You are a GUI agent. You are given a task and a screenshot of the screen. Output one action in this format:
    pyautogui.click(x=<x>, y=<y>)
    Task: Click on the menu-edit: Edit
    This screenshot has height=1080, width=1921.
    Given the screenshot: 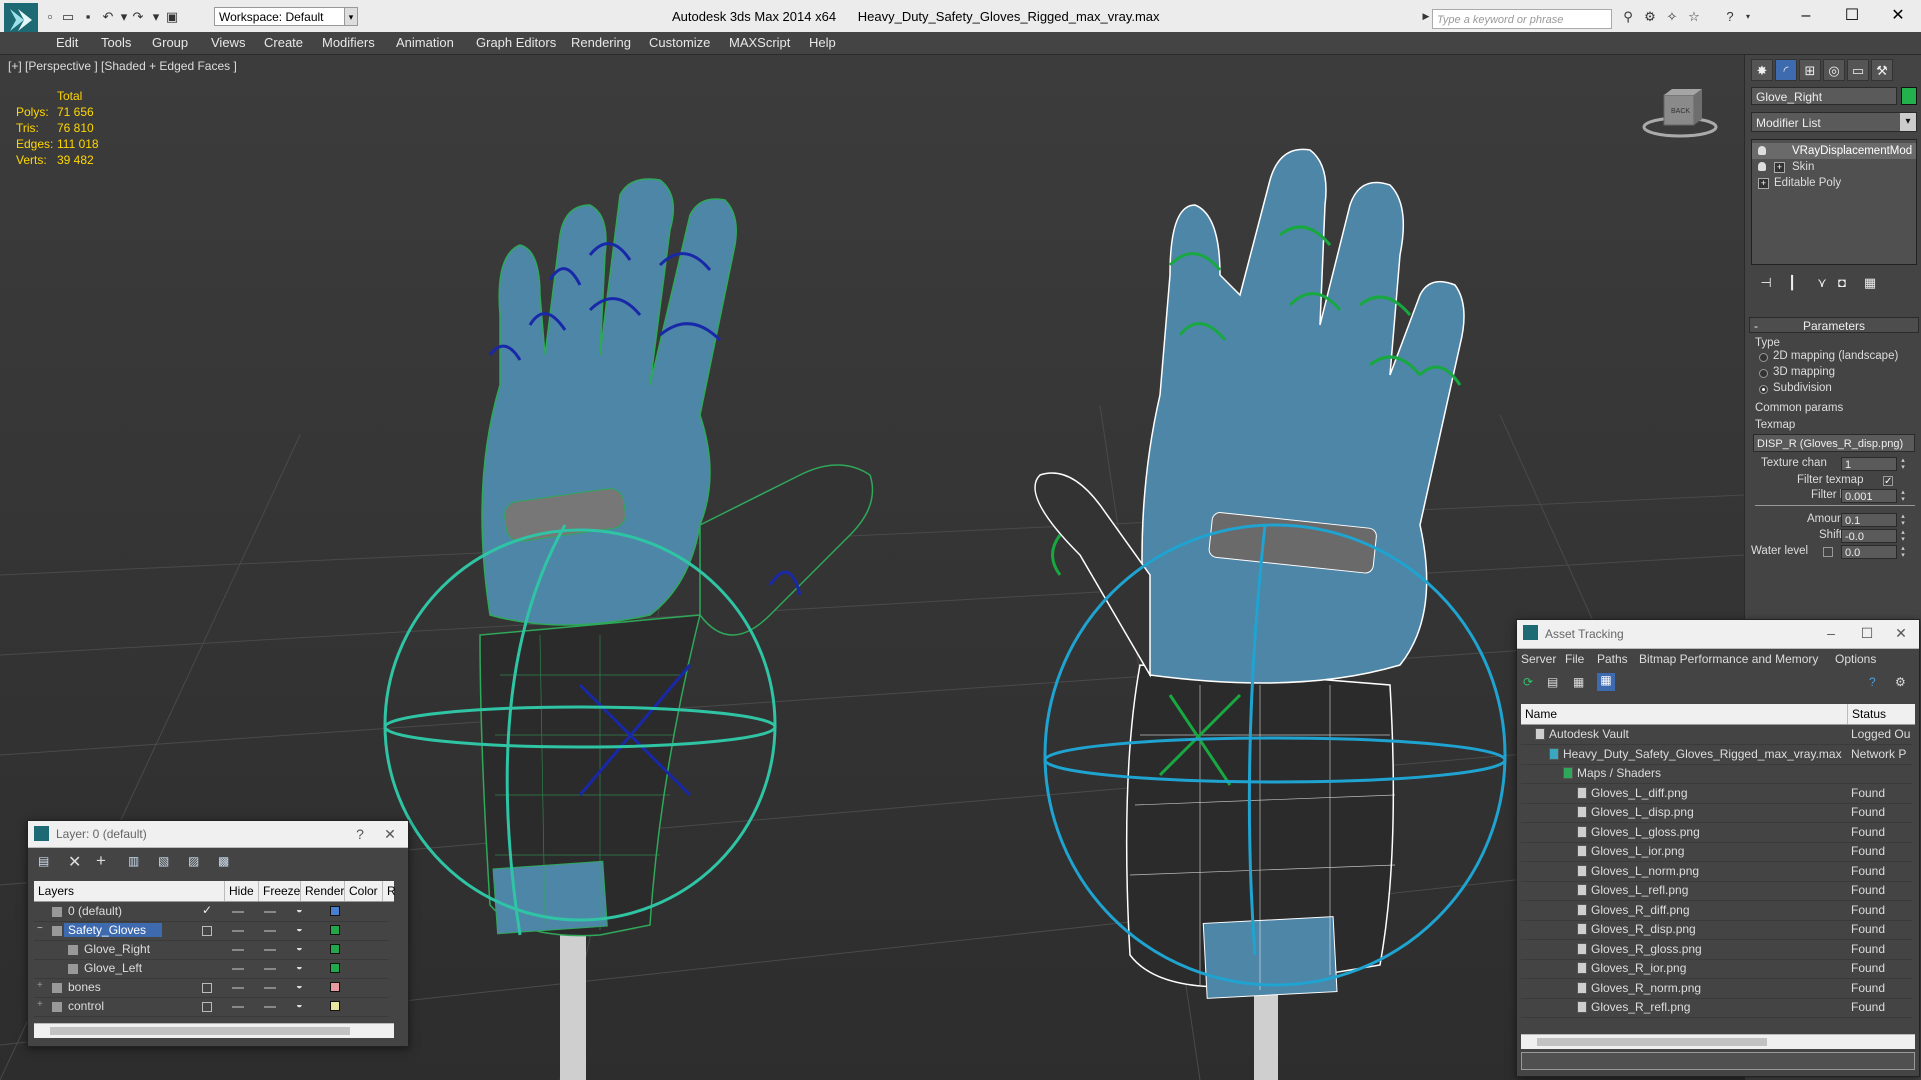 What is the action you would take?
    pyautogui.click(x=67, y=42)
    